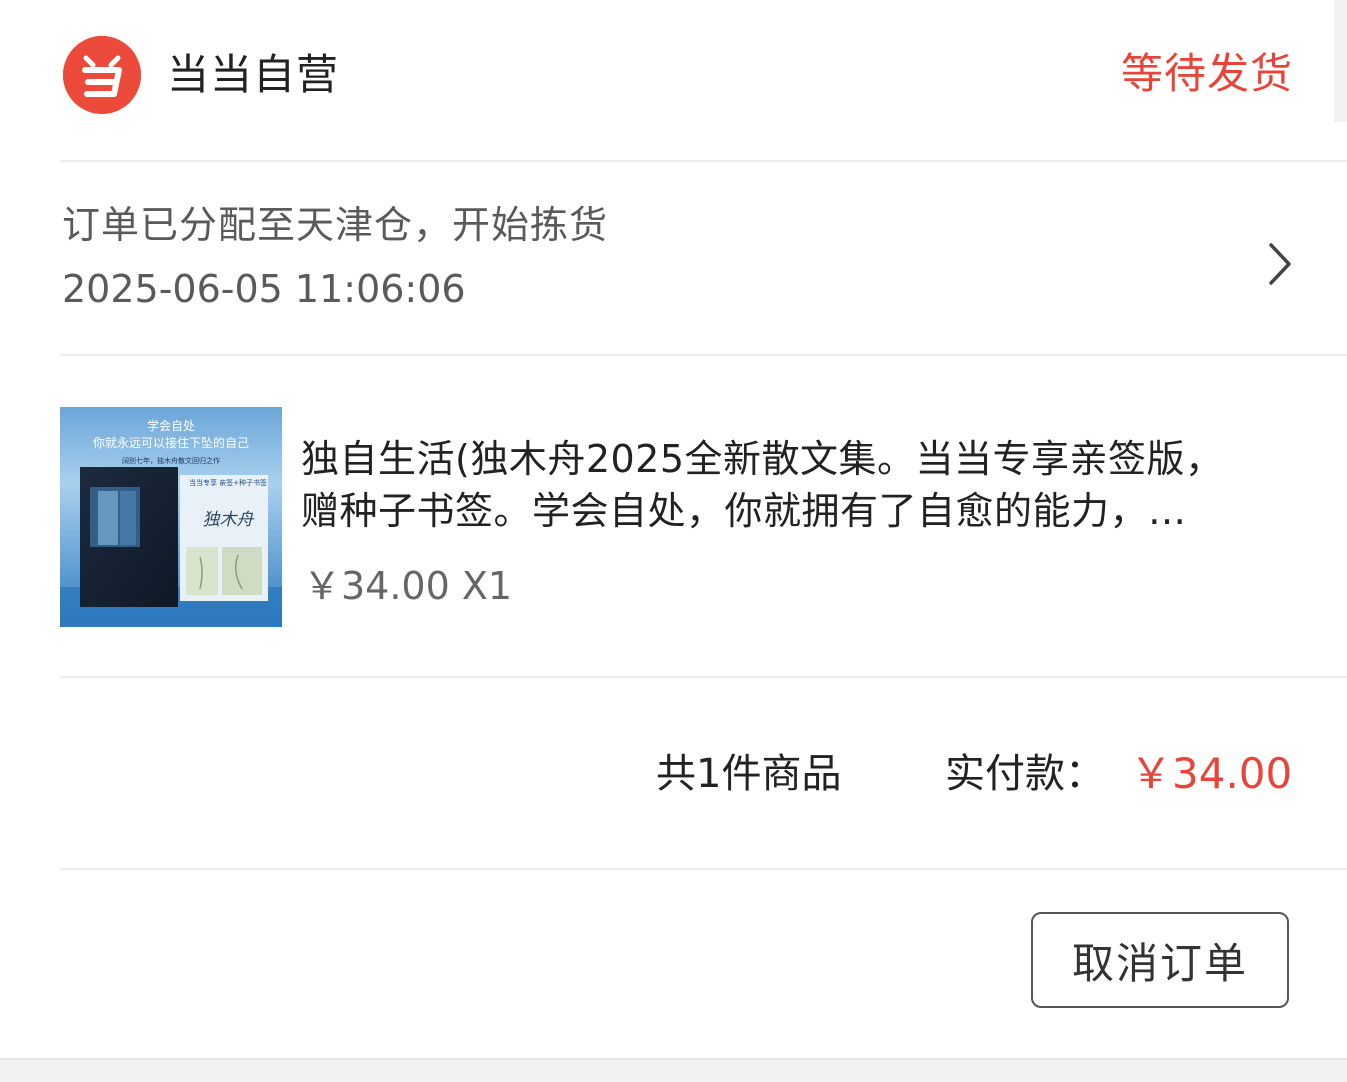 The image size is (1347, 1082). Describe the element at coordinates (762, 459) in the screenshot. I see `product-title-line: 独自生活(独木舟2025全新散文集。当当专享亲签版，` at that location.